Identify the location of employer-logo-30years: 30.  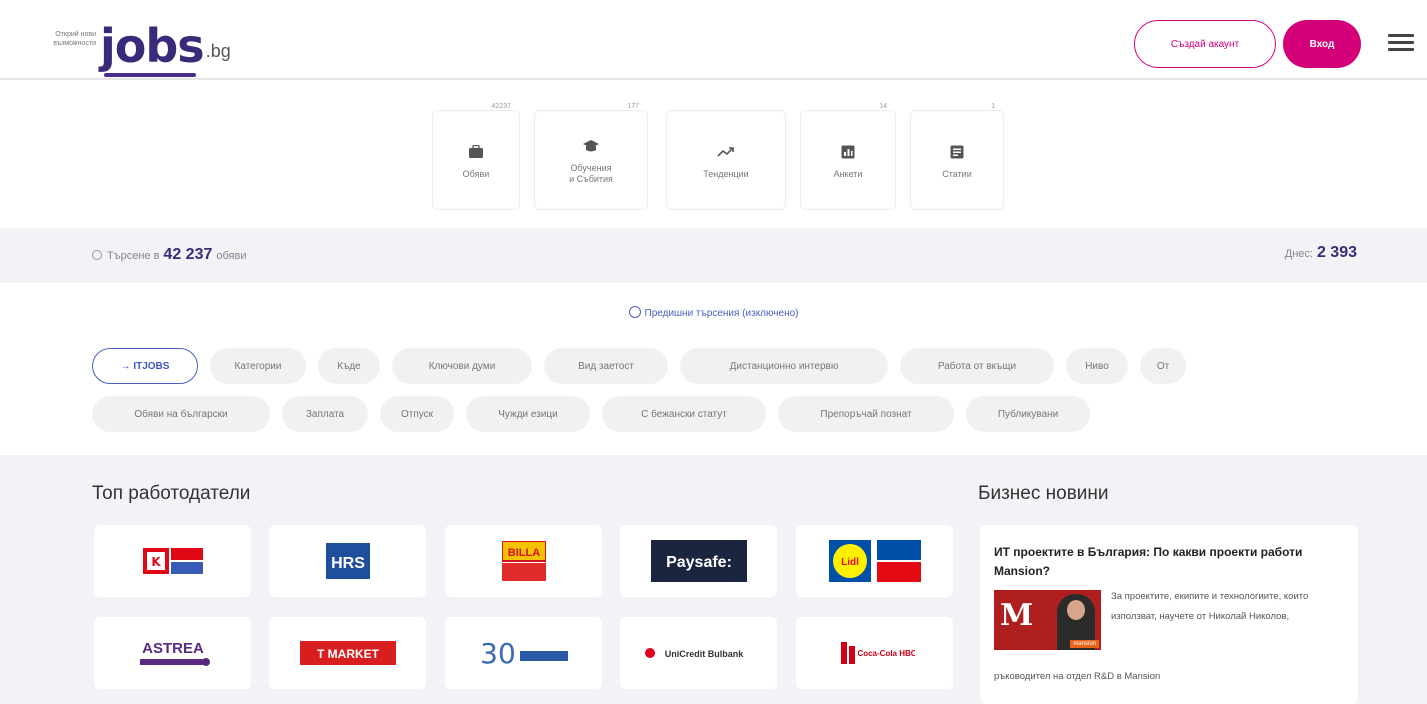
(523, 653).